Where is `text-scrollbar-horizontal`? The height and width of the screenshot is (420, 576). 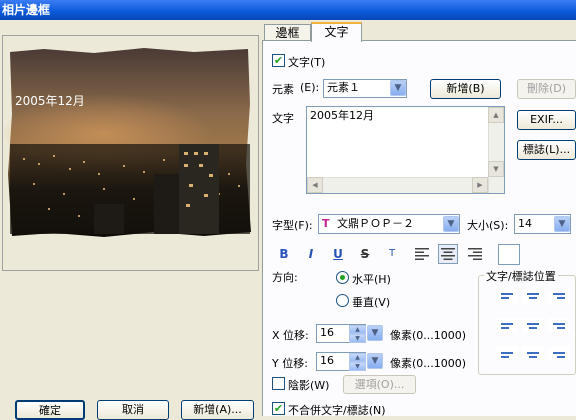
text-scrollbar-horizontal is located at coordinates (397, 185).